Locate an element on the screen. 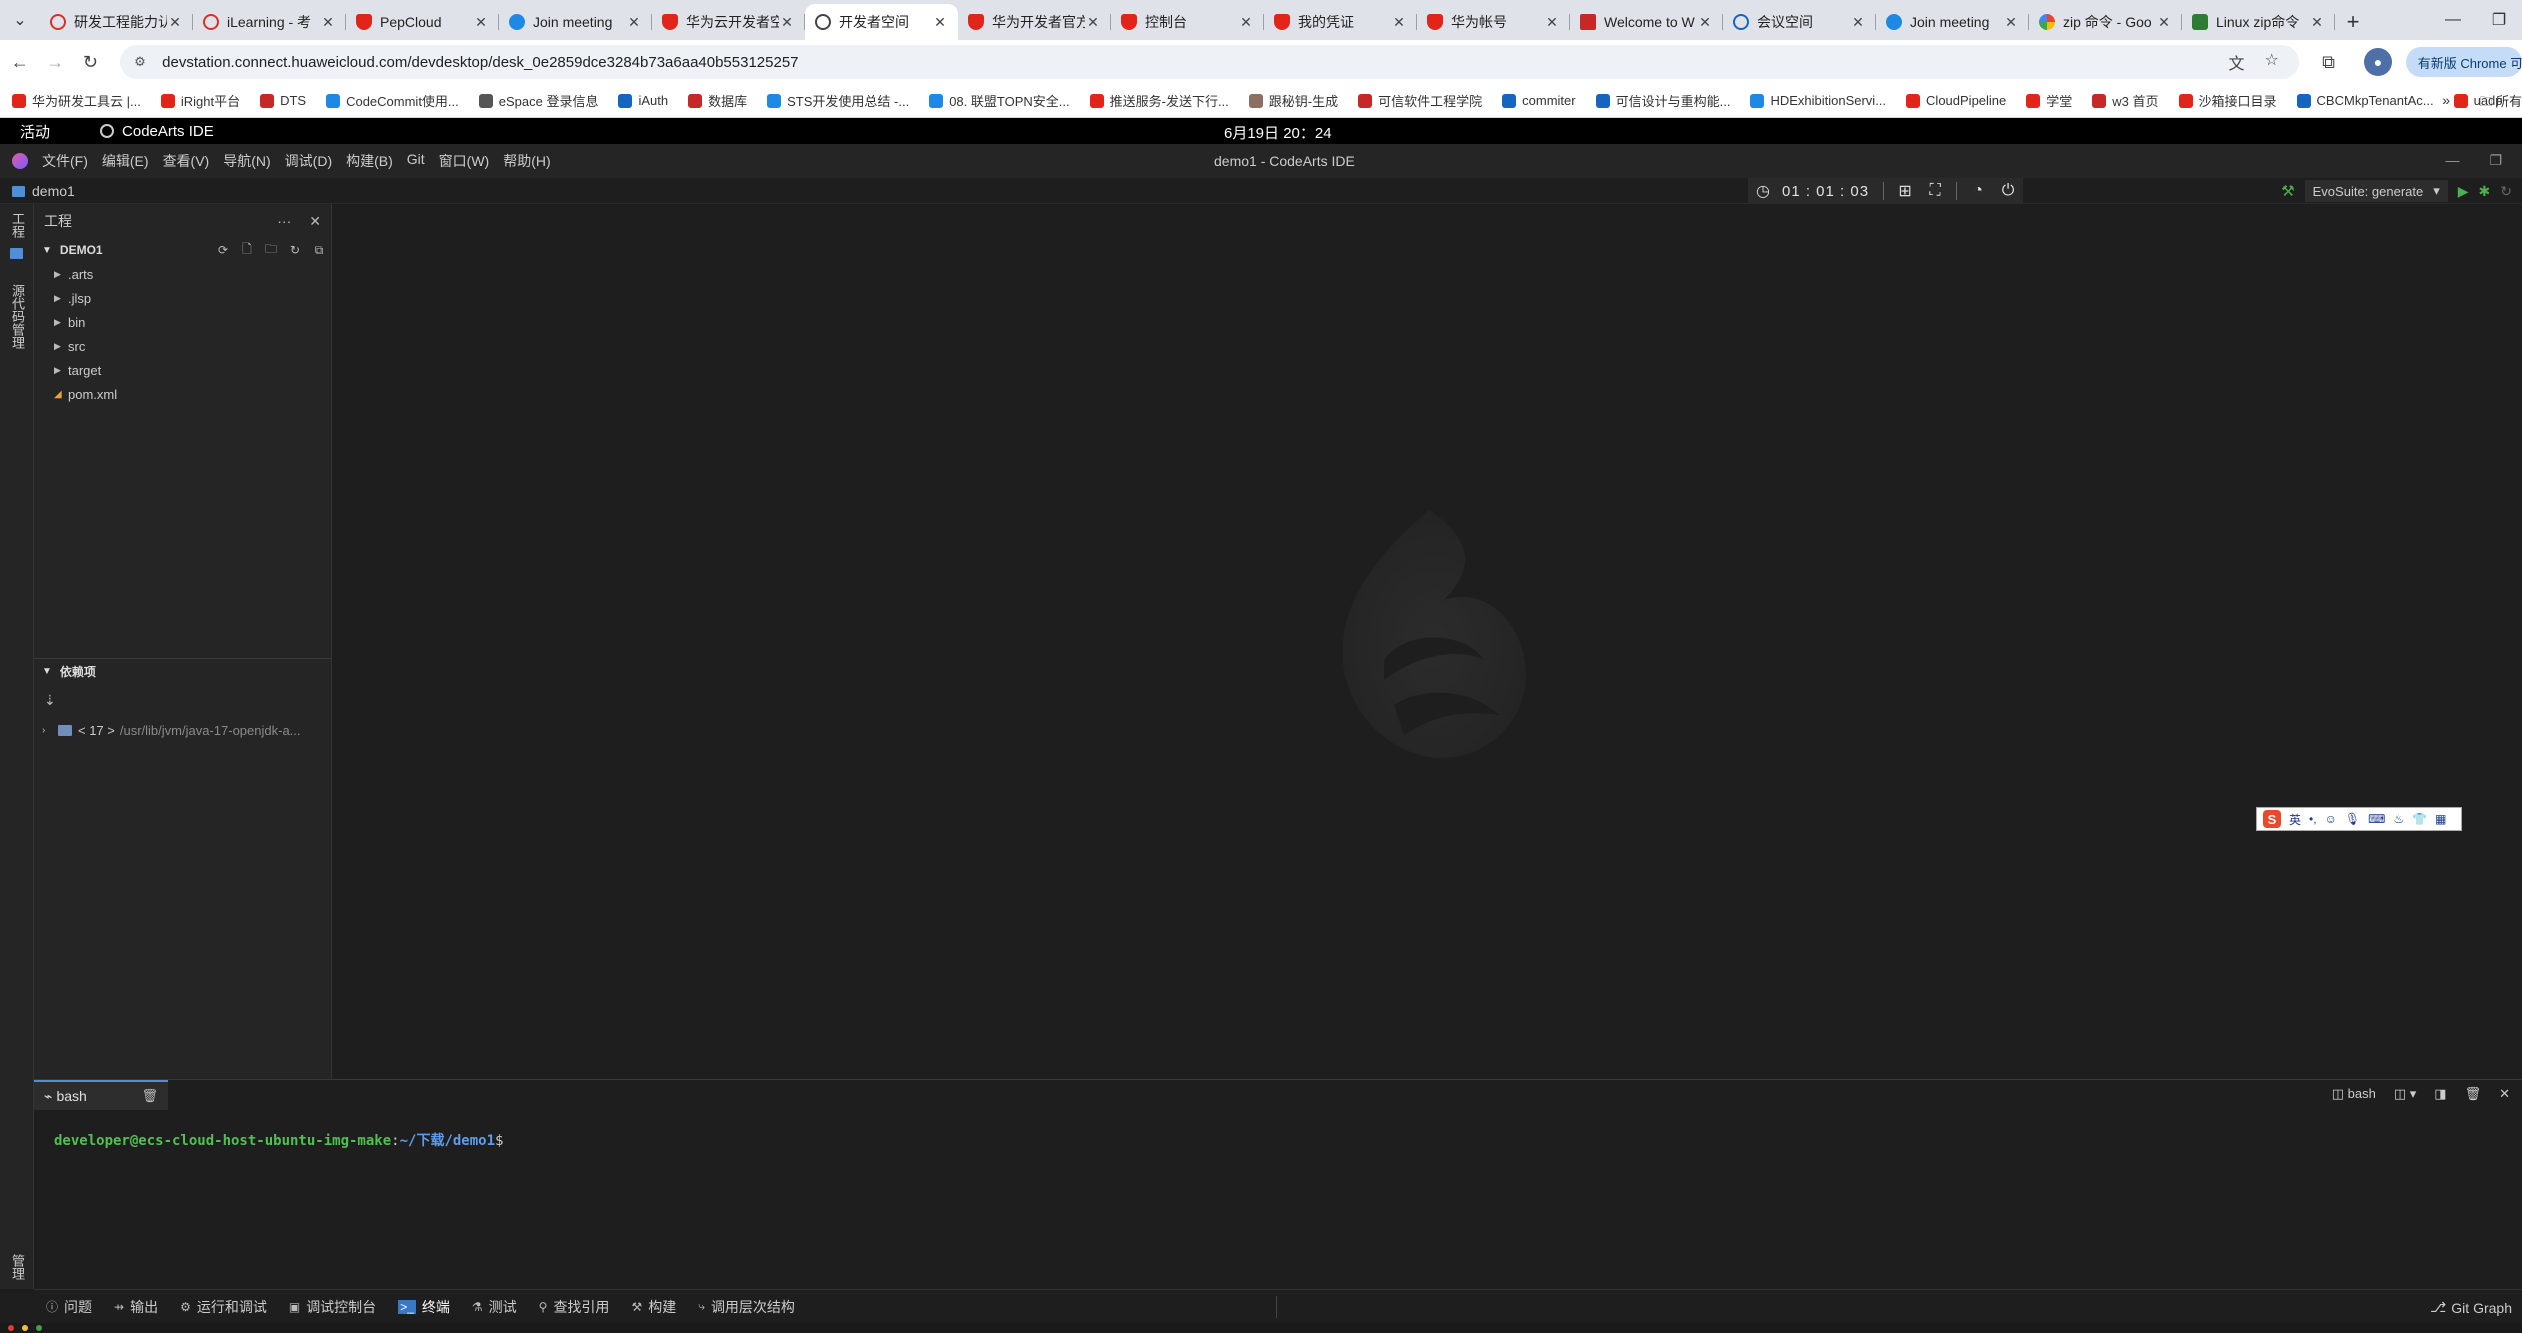  ide-minimize-icon: — is located at coordinates (2452, 160).